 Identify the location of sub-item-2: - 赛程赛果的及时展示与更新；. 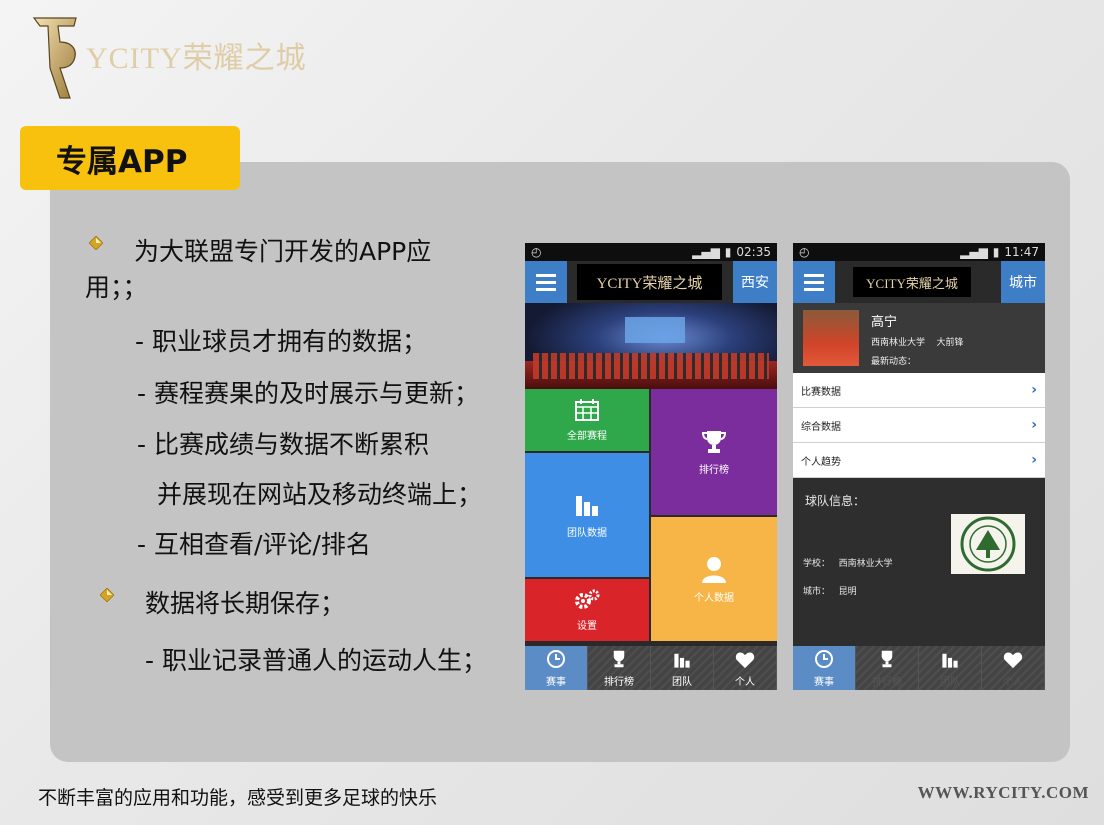
(308, 393).